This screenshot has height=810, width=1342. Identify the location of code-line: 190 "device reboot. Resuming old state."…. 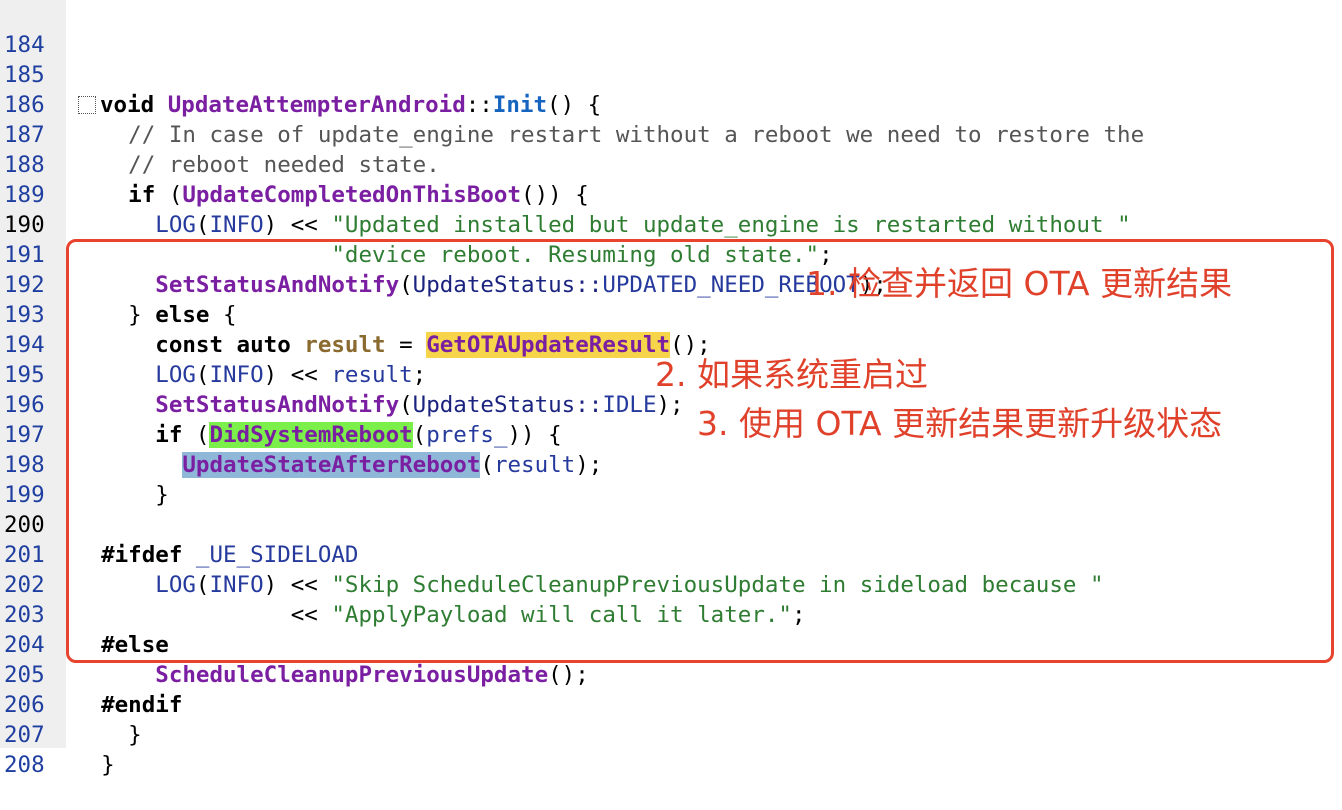
(671, 224).